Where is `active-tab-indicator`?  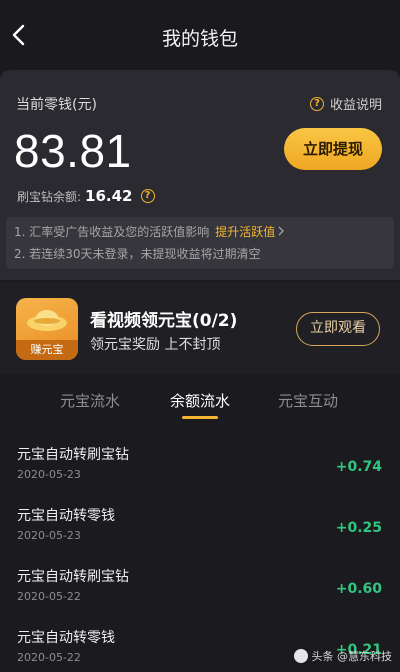 active-tab-indicator is located at coordinates (200, 417).